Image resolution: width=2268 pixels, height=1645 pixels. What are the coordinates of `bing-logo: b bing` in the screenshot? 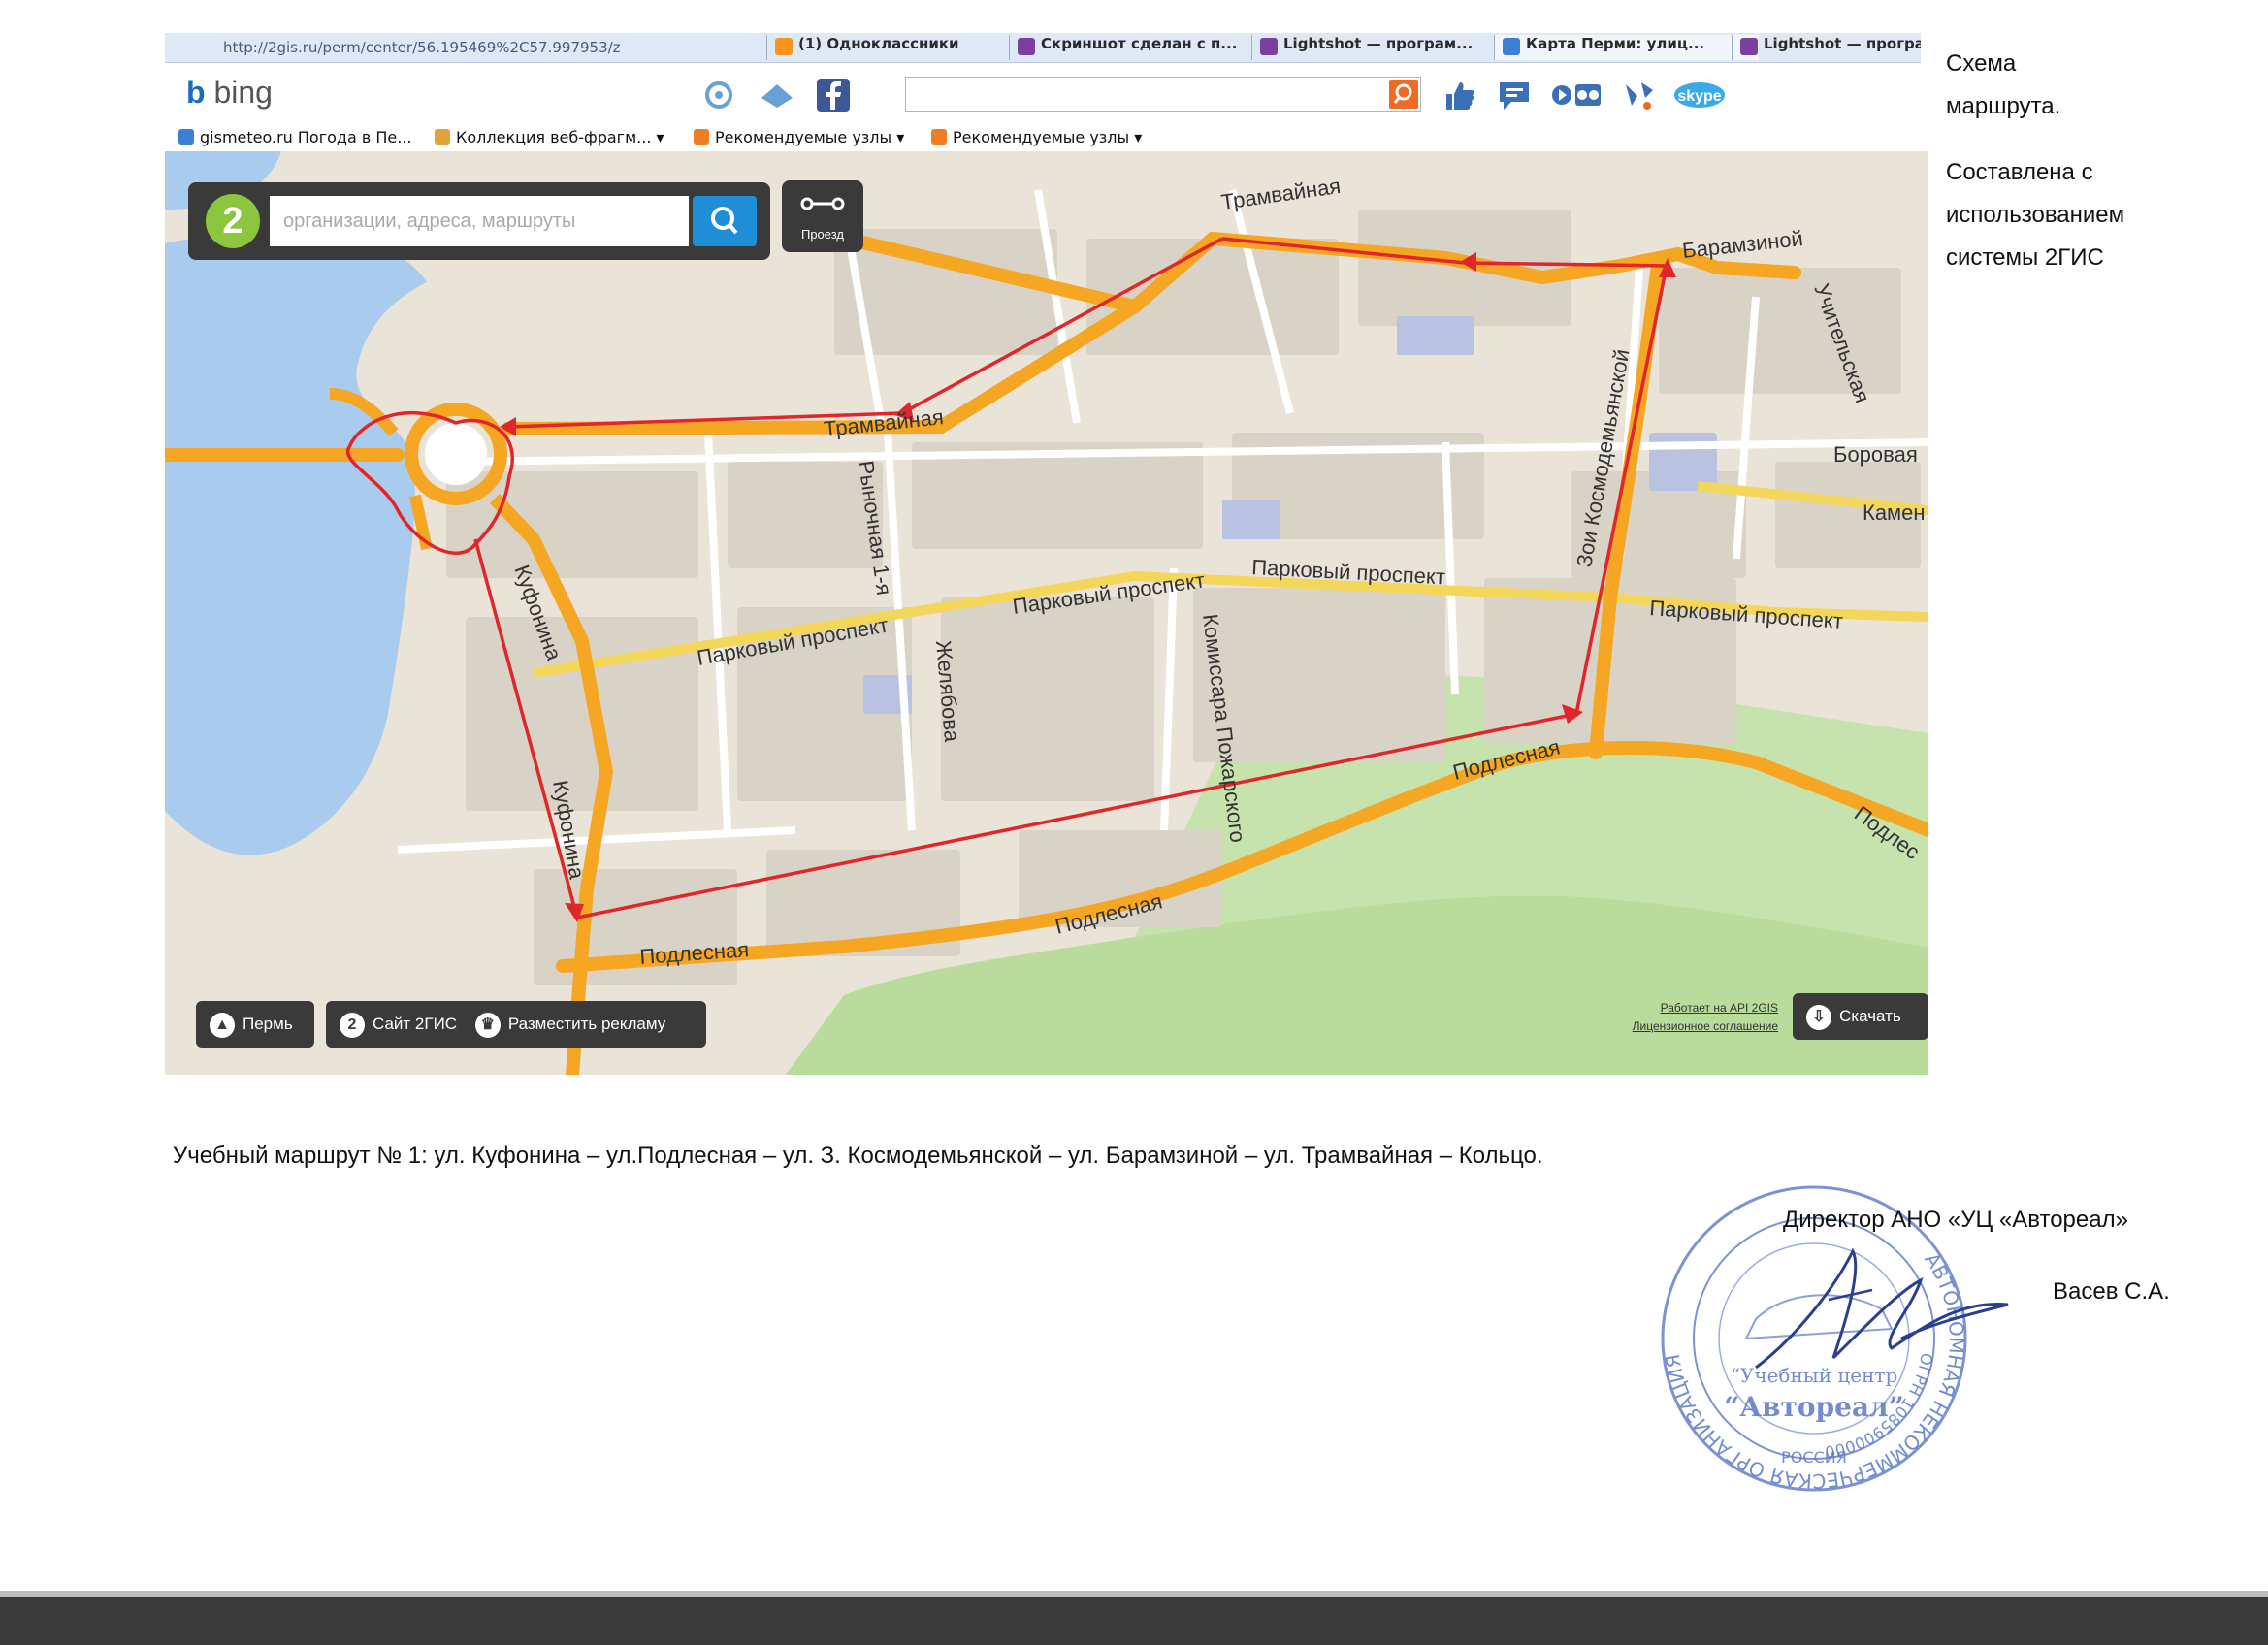 It's located at (229, 93).